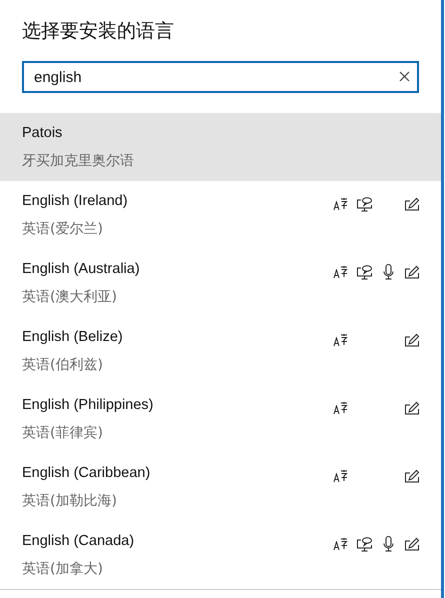 The width and height of the screenshot is (445, 598). What do you see at coordinates (98, 31) in the screenshot?
I see `dialog-title: 选择要安装的语言` at bounding box center [98, 31].